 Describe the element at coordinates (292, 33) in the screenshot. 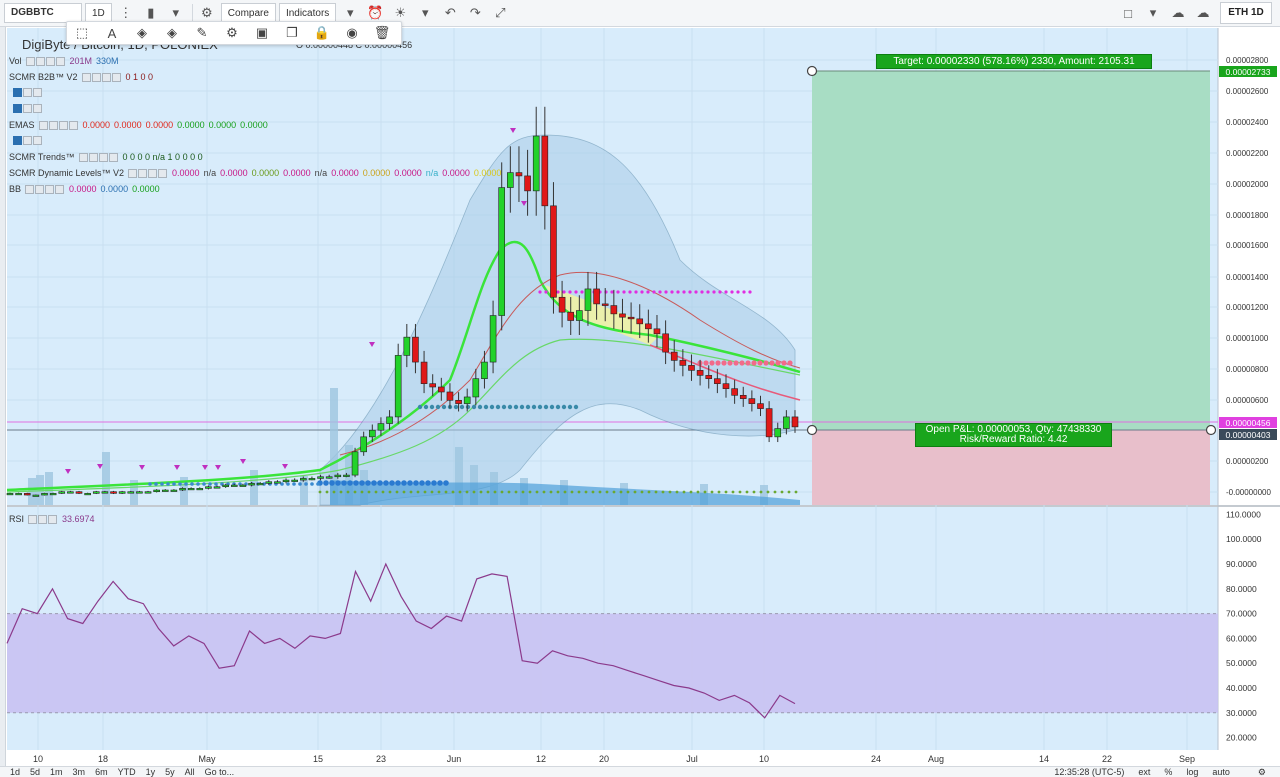

I see `clone-icon: ❐` at that location.